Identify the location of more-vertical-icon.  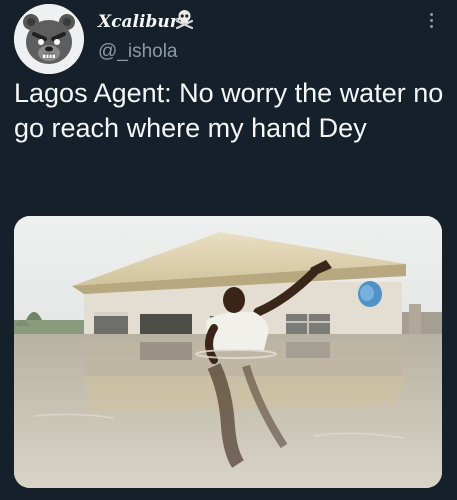
(431, 22).